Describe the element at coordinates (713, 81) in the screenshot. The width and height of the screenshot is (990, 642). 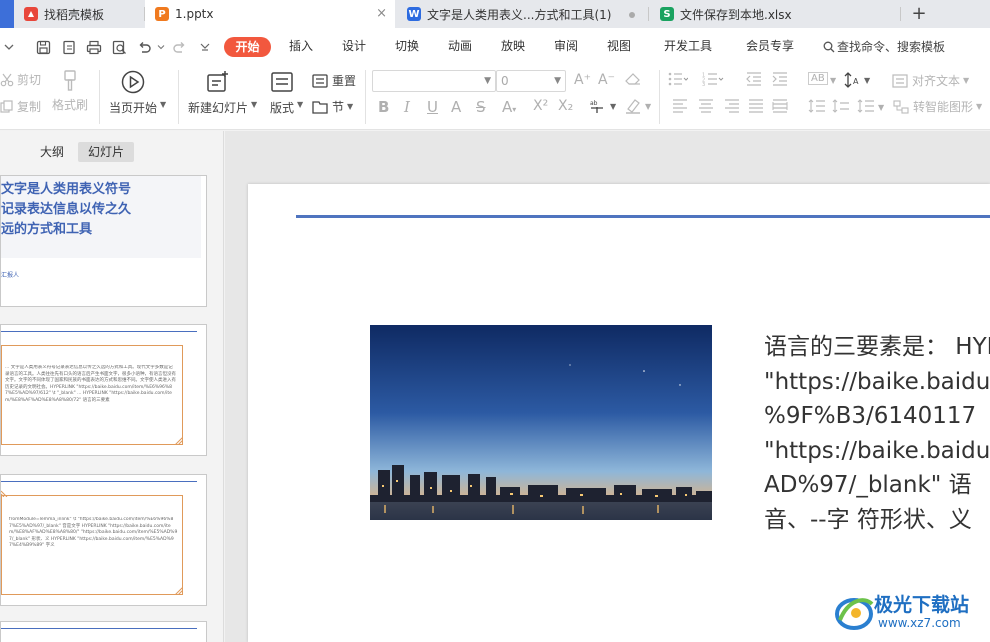
I see `numbered-list-icon: 123` at that location.